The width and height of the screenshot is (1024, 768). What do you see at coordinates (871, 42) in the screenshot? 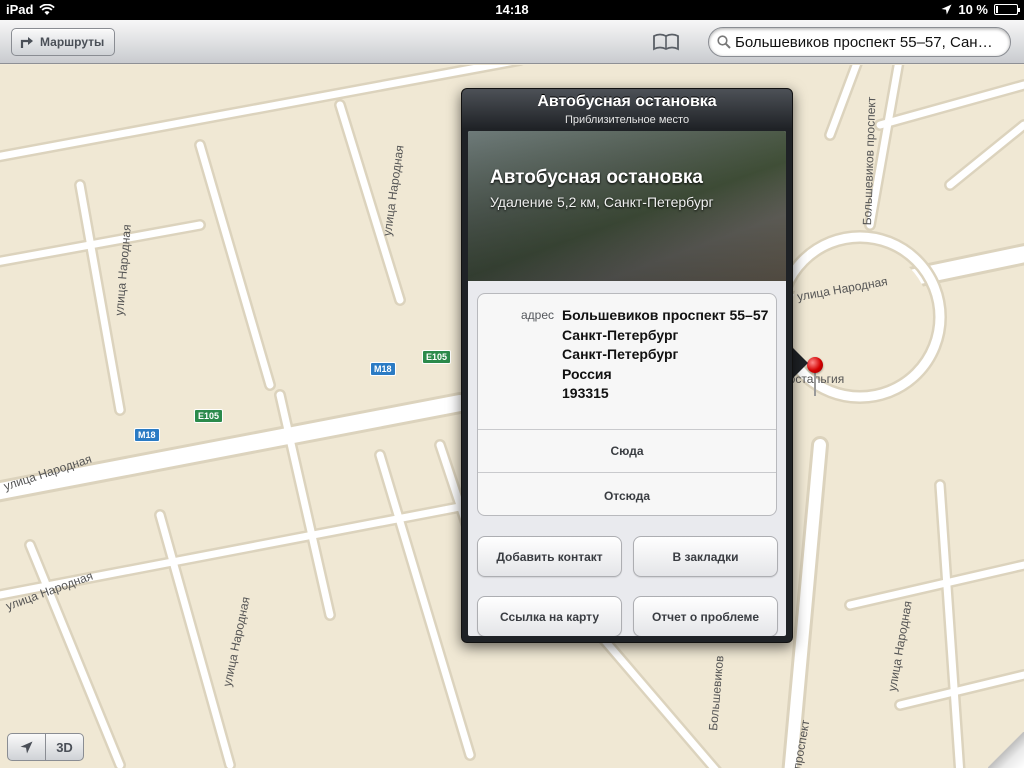
I see `search-input` at bounding box center [871, 42].